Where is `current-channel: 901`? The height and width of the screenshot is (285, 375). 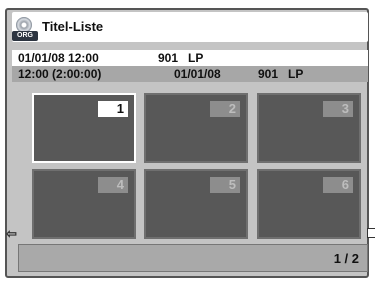
current-channel: 901 is located at coordinates (168, 58).